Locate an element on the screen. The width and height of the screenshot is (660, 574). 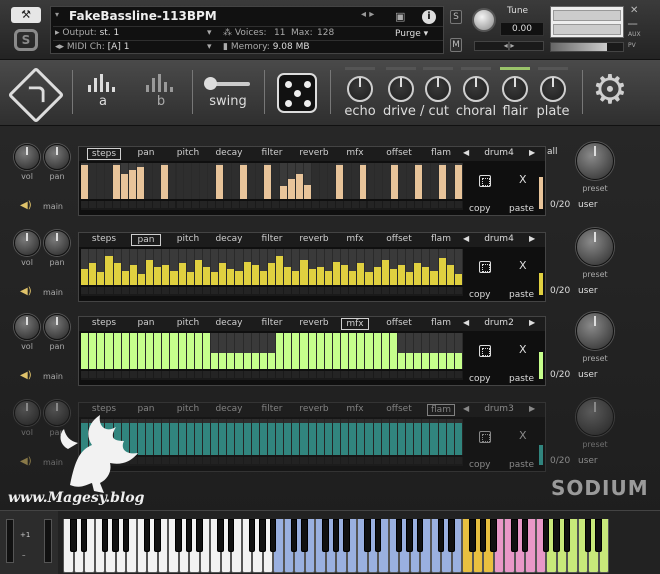
speaker-icon: ◀) is located at coordinates (26, 205).